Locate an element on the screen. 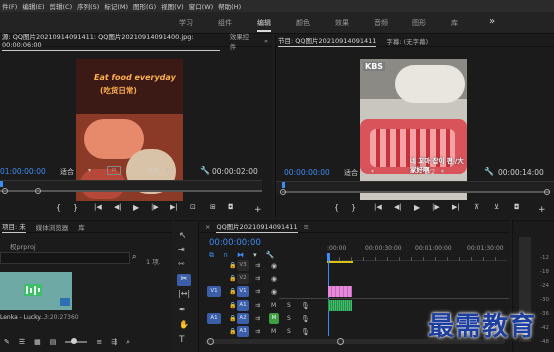 This screenshot has height=352, width=554. track-name: A1 is located at coordinates (243, 305).